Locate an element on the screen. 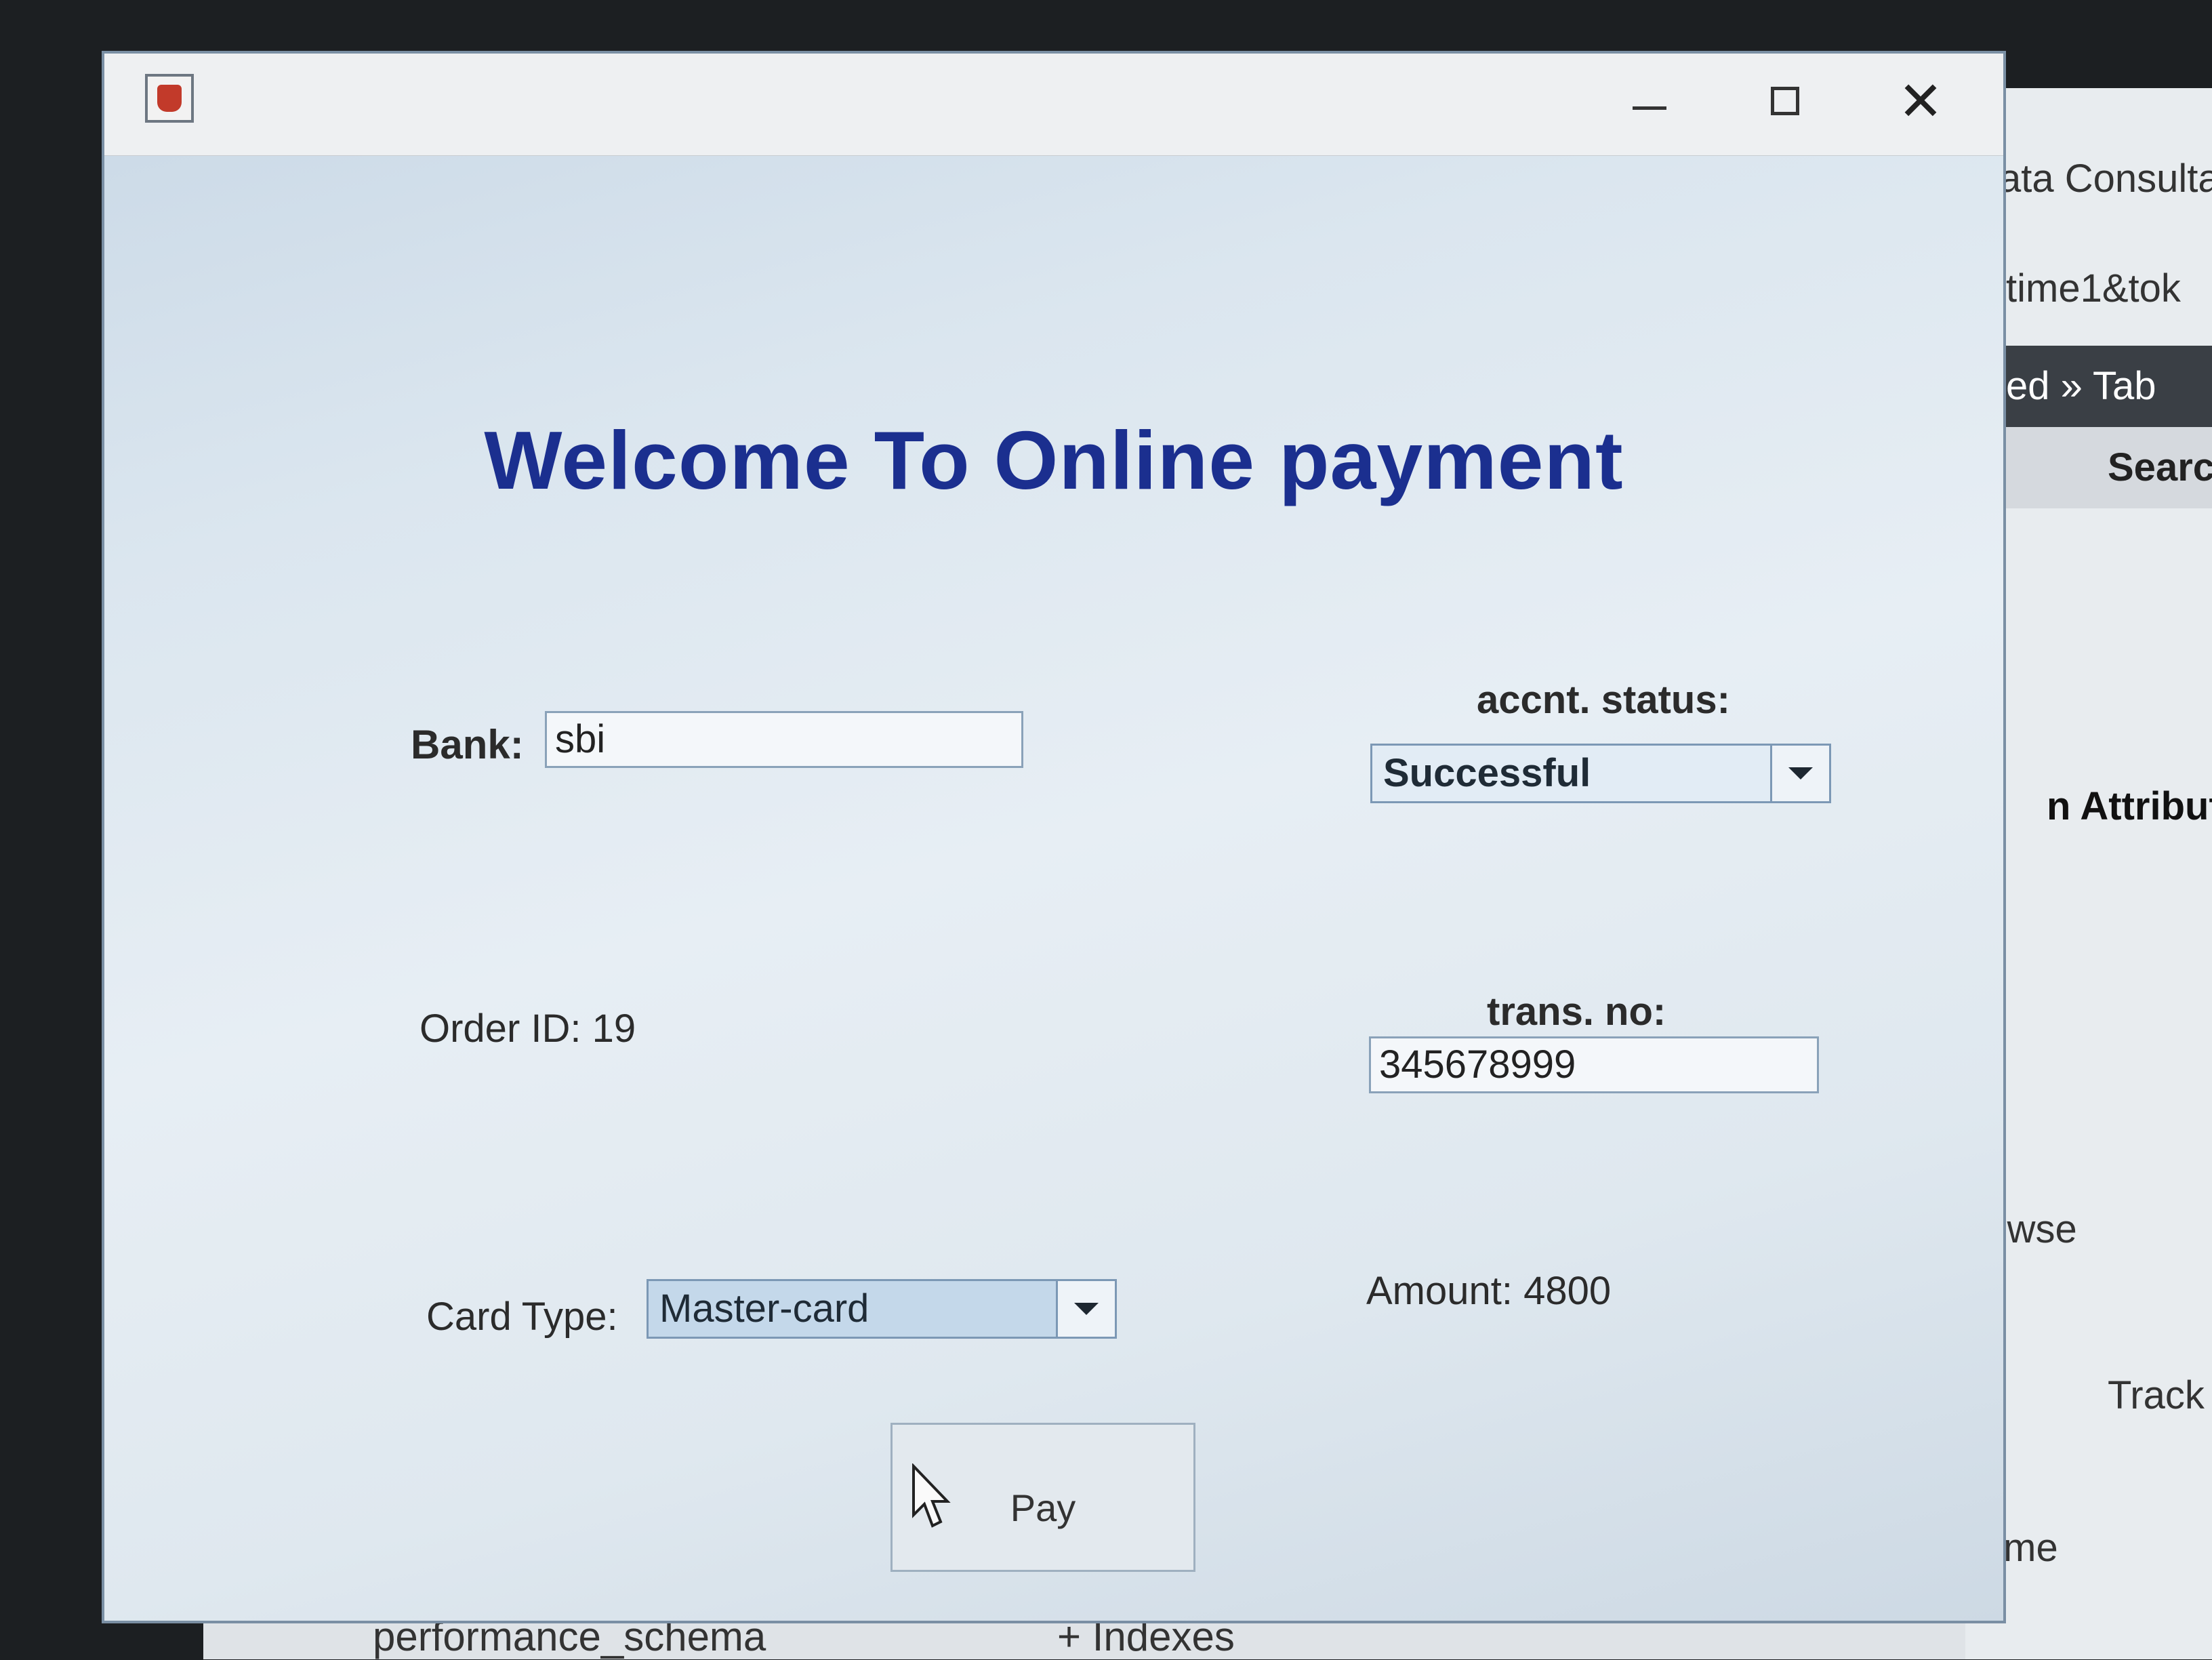 The height and width of the screenshot is (1660, 2212). page-title: Welcome To Online payment is located at coordinates (1054, 460).